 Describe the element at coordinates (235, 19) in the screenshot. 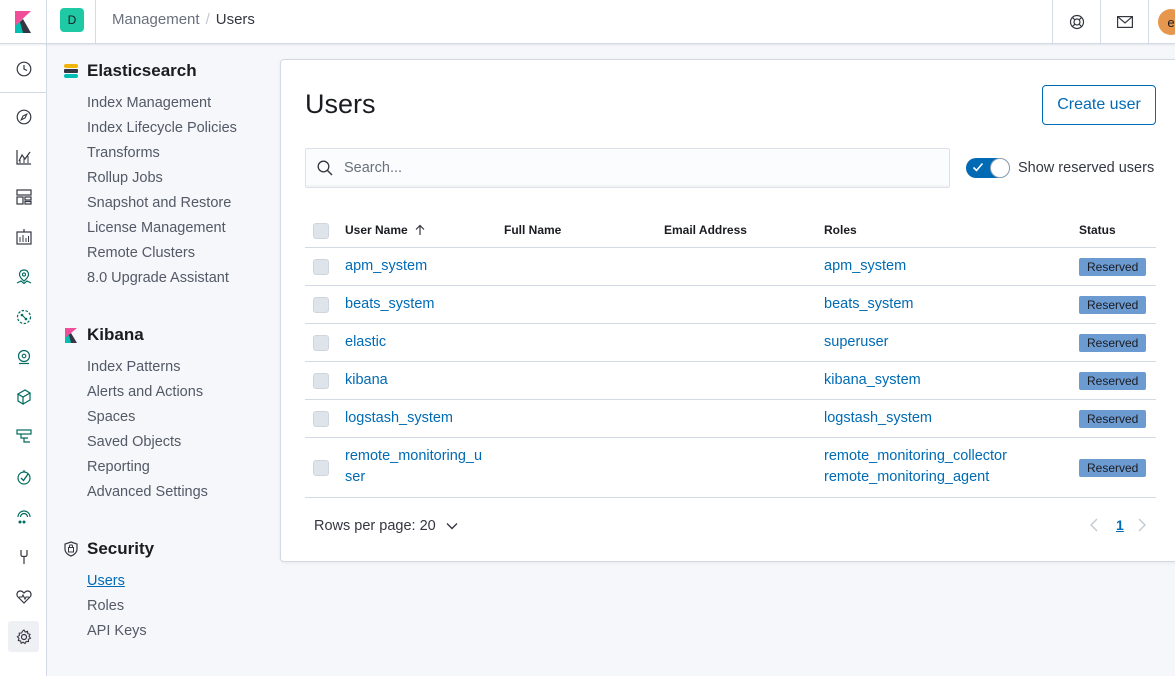

I see `breadcrumb-users: Users` at that location.